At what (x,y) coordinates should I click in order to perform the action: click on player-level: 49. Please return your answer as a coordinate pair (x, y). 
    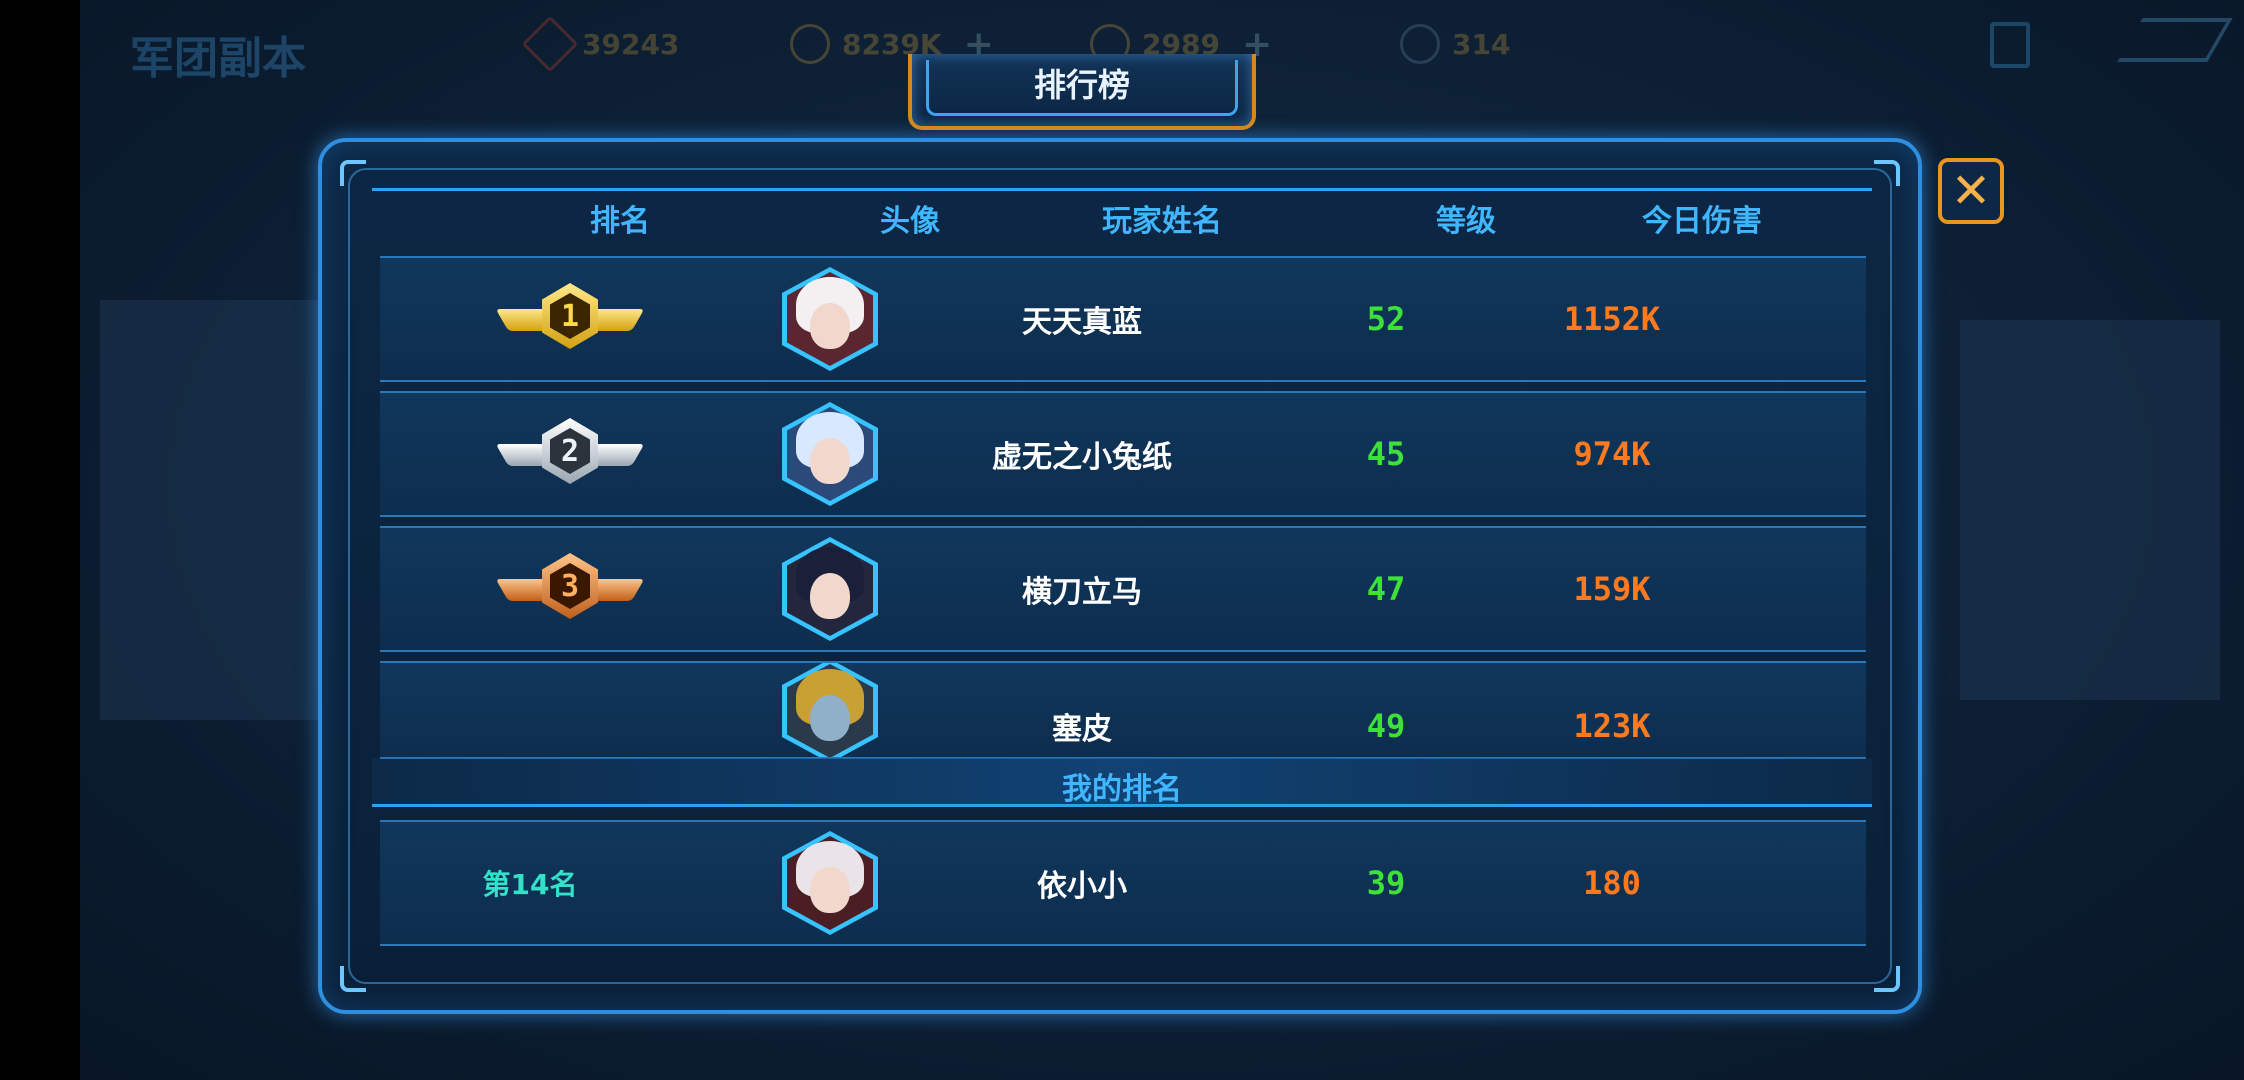
    Looking at the image, I should click on (1386, 726).